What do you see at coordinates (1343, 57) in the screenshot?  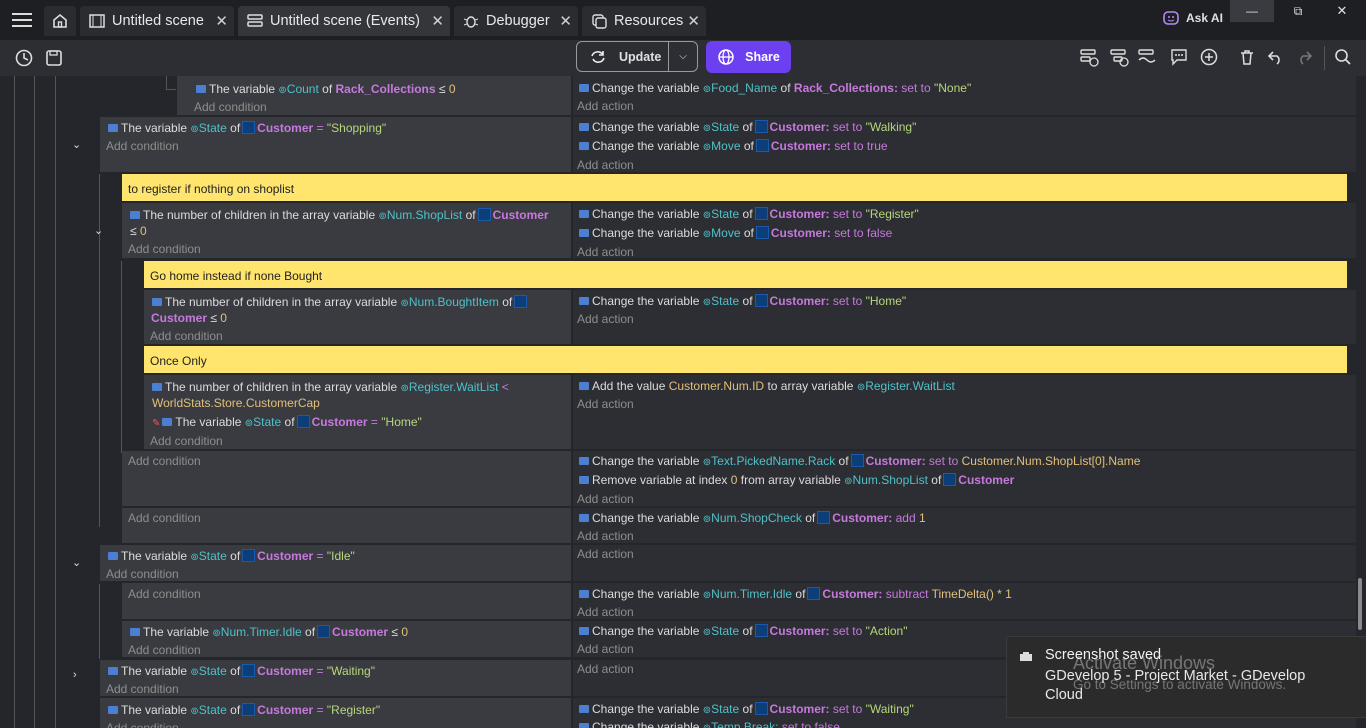 I see `search-icon` at bounding box center [1343, 57].